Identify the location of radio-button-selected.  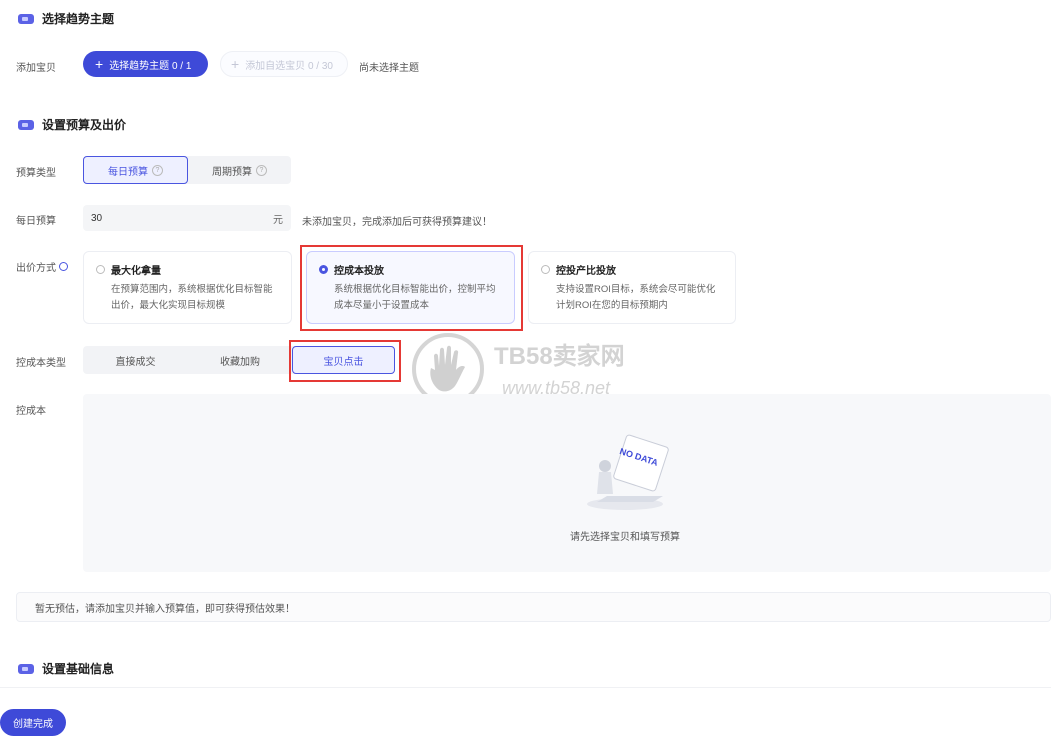
(323, 269).